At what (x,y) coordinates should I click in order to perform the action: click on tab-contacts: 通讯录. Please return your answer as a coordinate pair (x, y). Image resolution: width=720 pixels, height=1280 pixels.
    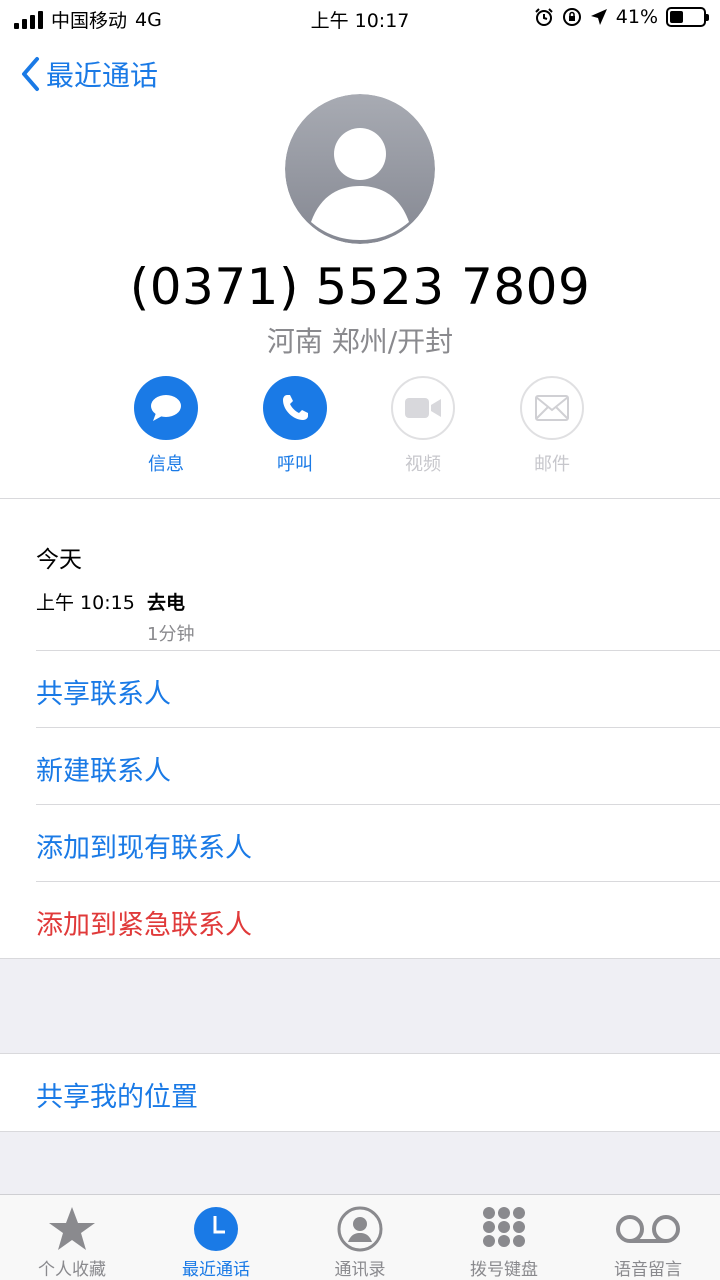
    Looking at the image, I should click on (360, 1237).